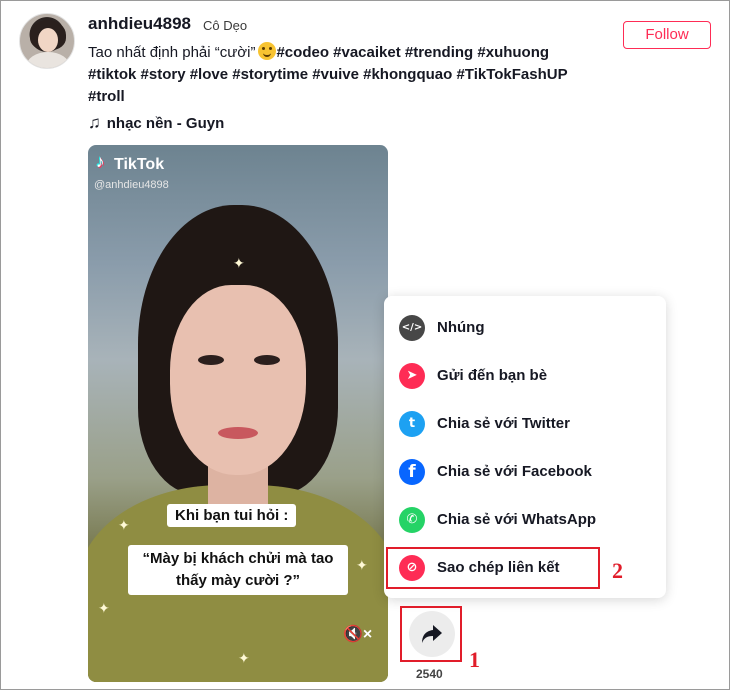 Image resolution: width=730 pixels, height=690 pixels. I want to click on copy-link-highlight-box, so click(493, 568).